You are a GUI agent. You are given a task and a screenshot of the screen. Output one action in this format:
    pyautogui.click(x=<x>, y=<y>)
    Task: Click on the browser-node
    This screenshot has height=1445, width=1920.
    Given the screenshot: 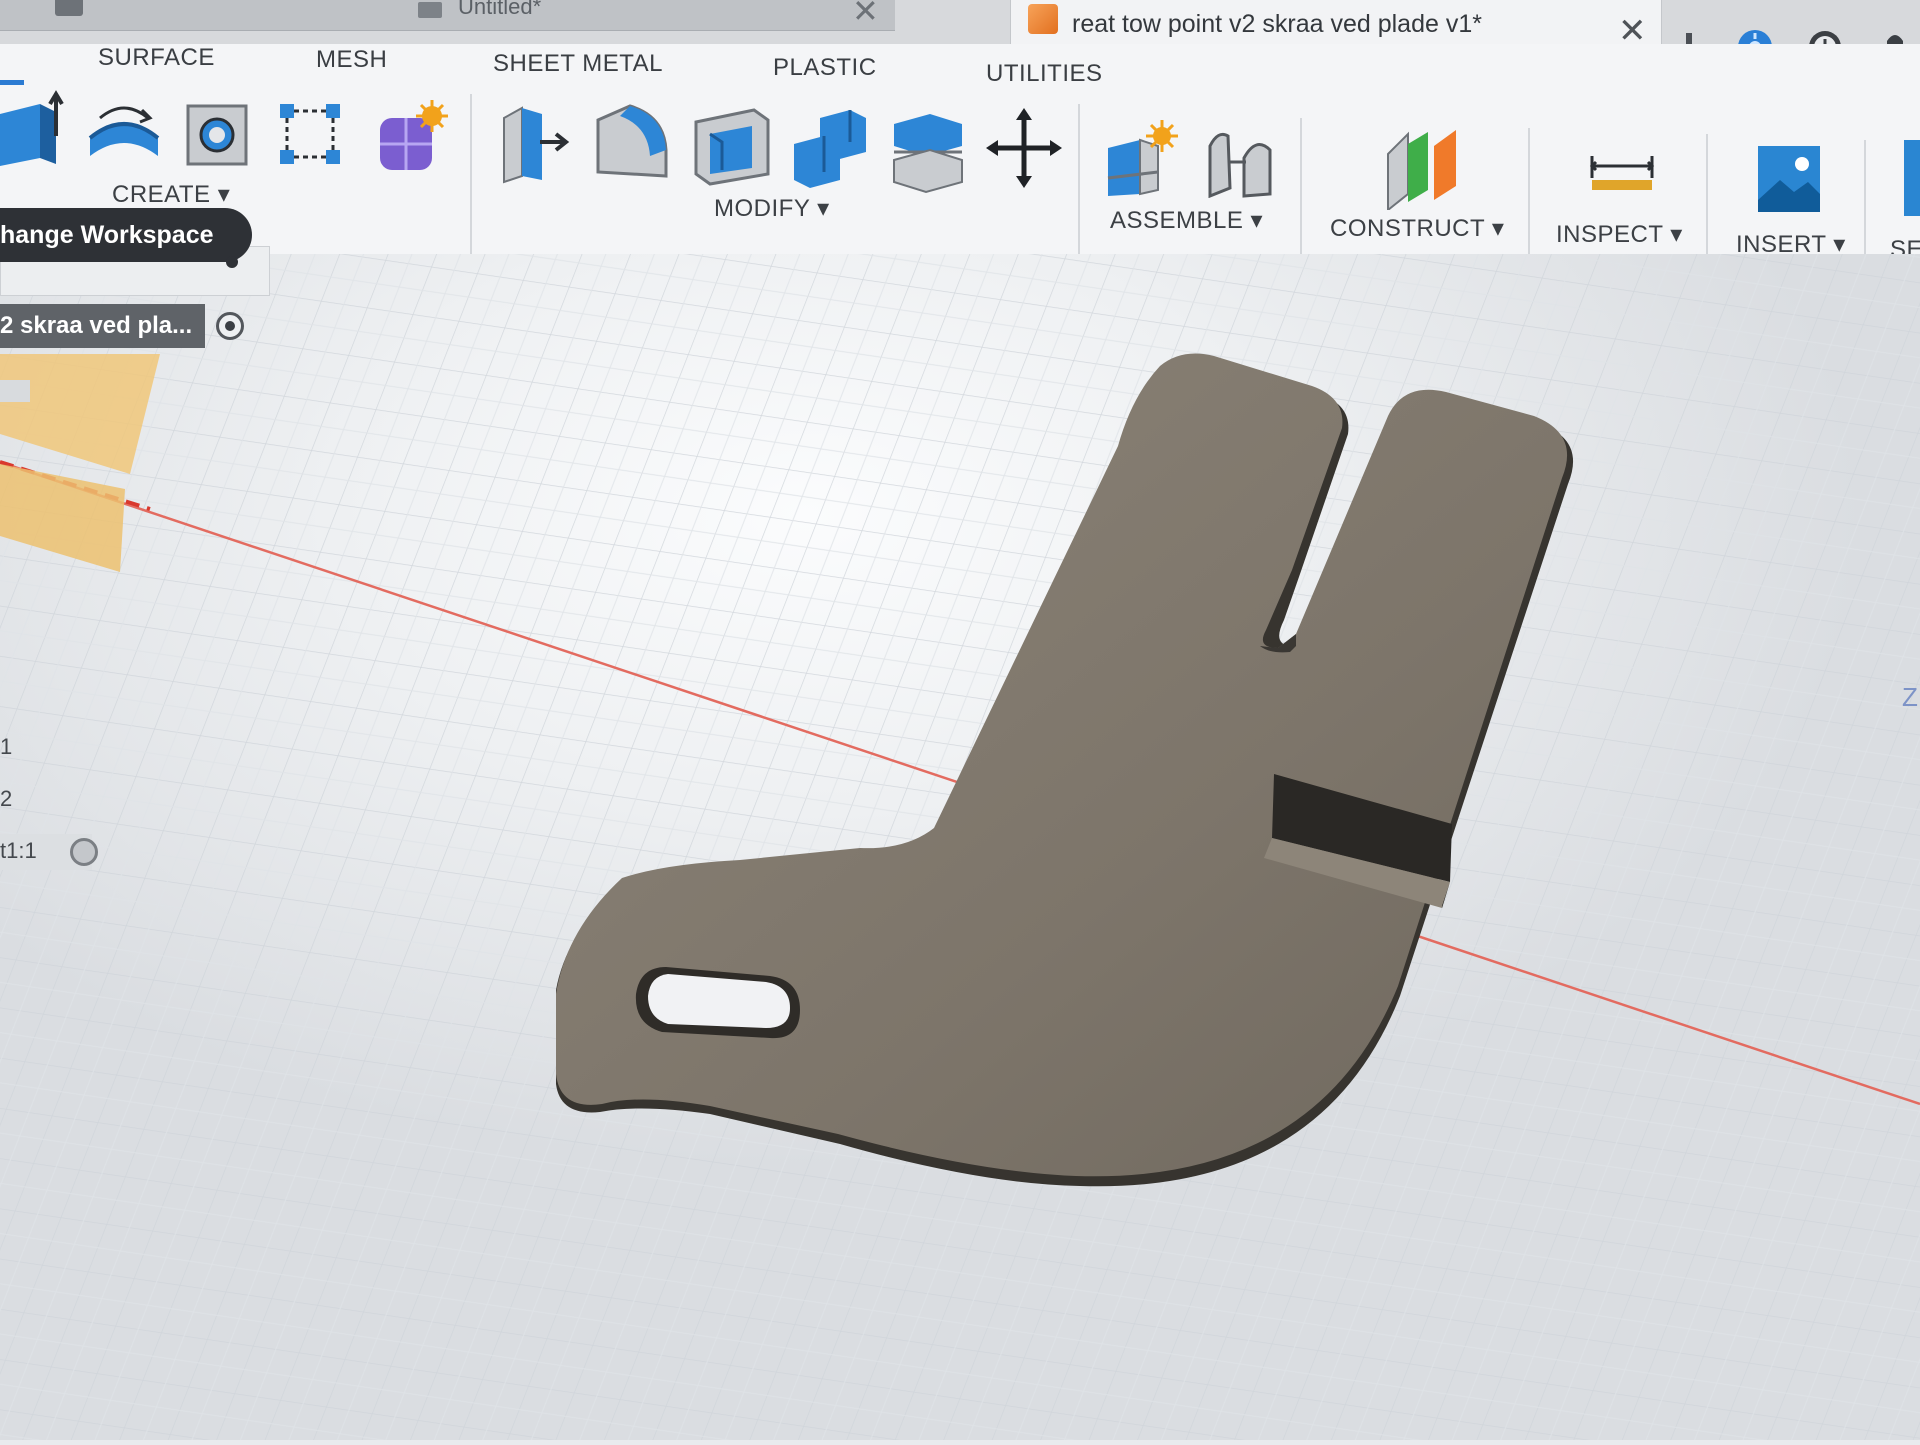 What is the action you would take?
    pyautogui.click(x=15, y=391)
    